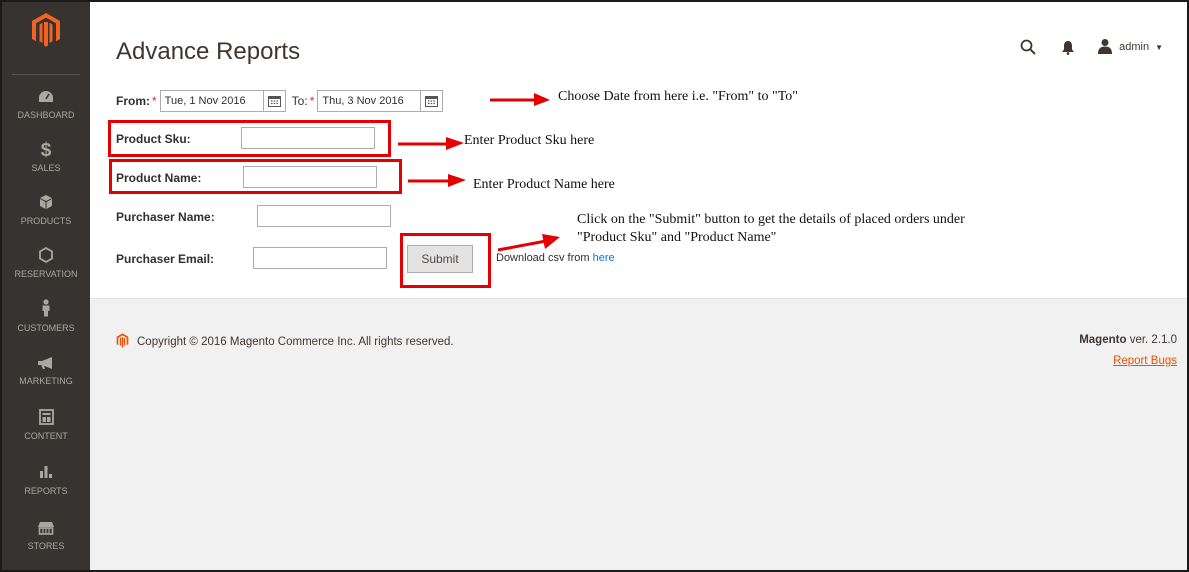  What do you see at coordinates (46, 204) in the screenshot?
I see `cube-icon` at bounding box center [46, 204].